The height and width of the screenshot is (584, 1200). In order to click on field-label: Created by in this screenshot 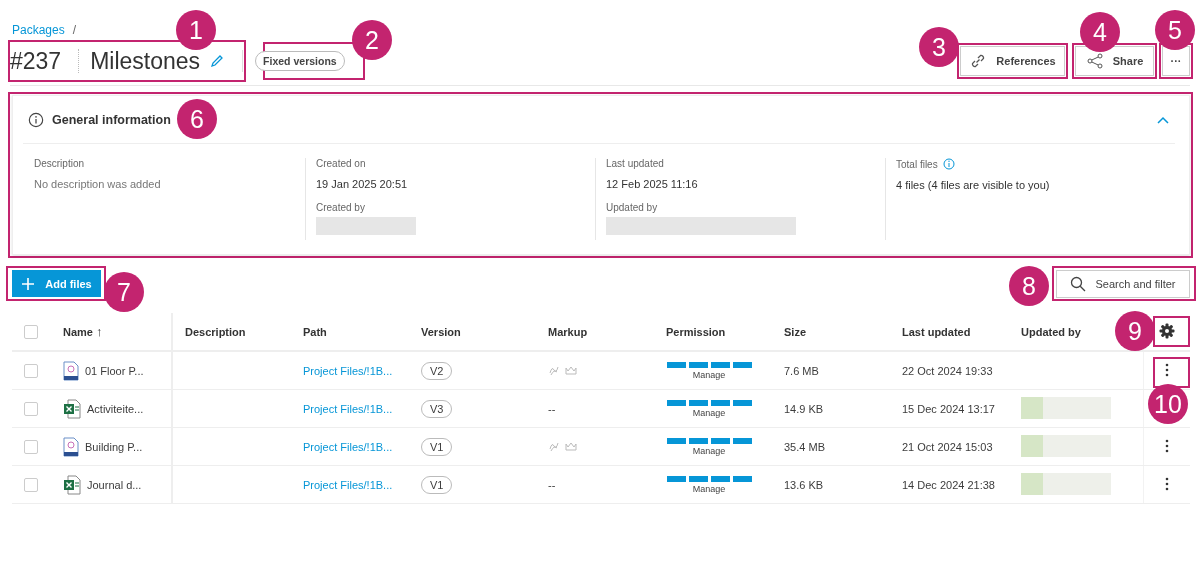, I will do `click(340, 207)`.